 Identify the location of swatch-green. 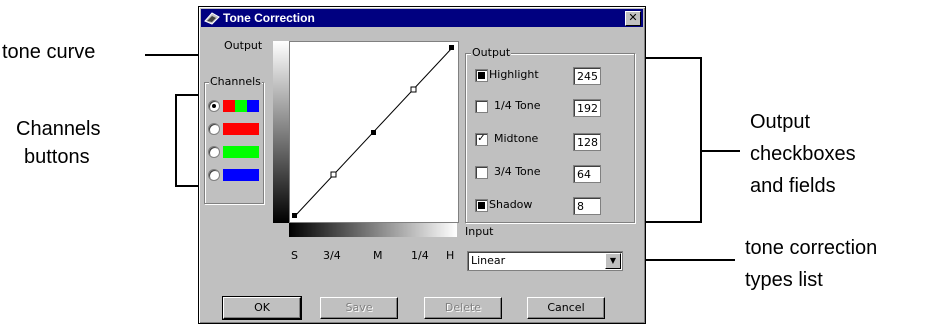
(241, 106).